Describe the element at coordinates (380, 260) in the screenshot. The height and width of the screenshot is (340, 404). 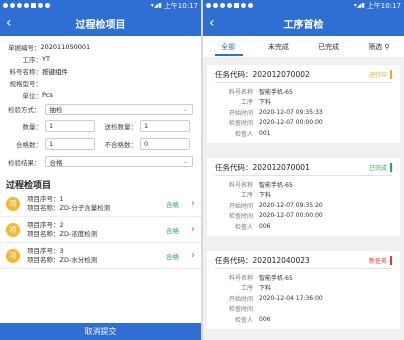
I see `status-badge: 新任务` at that location.